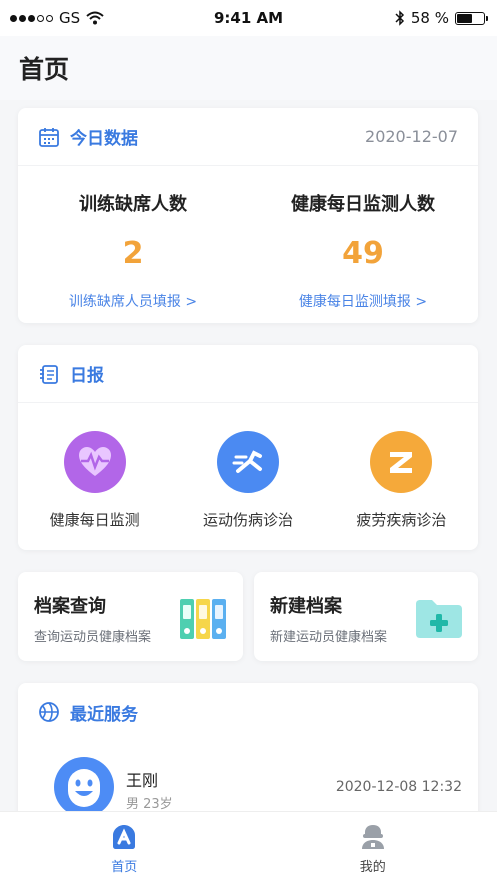 The width and height of the screenshot is (497, 883). I want to click on tab-home: 首页, so click(124, 847).